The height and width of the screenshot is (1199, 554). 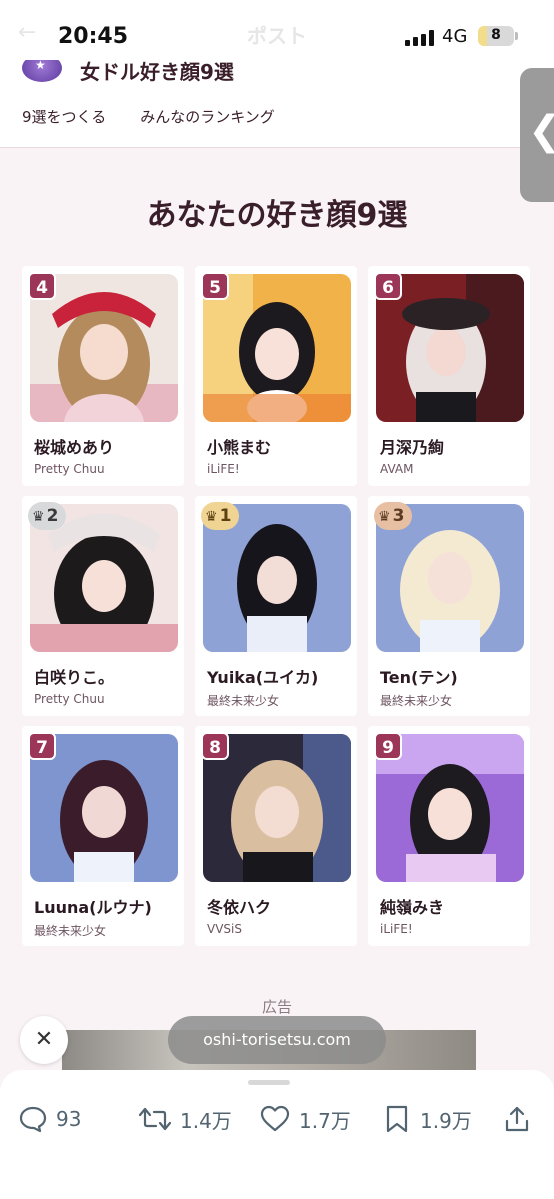 What do you see at coordinates (215, 746) in the screenshot?
I see `rank-badge: 8` at bounding box center [215, 746].